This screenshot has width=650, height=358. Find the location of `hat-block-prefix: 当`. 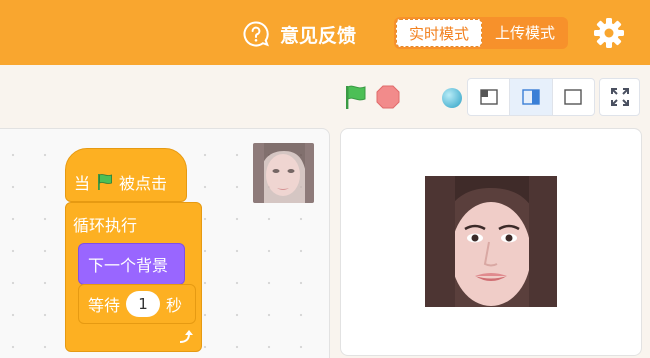

hat-block-prefix: 当 is located at coordinates (82, 183).